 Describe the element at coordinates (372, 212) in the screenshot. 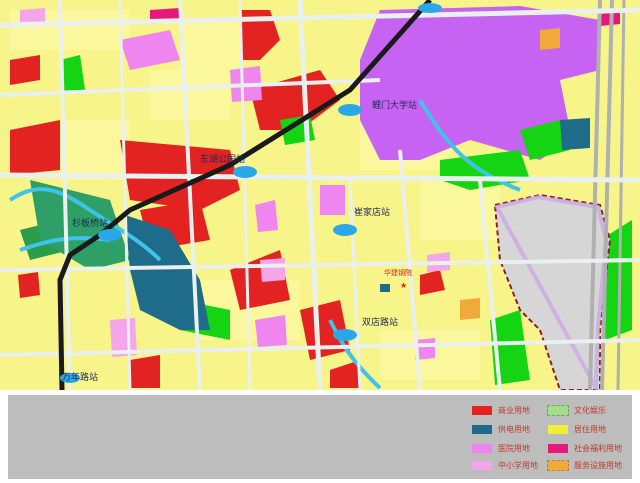

I see `station-label: 崔家店站` at that location.